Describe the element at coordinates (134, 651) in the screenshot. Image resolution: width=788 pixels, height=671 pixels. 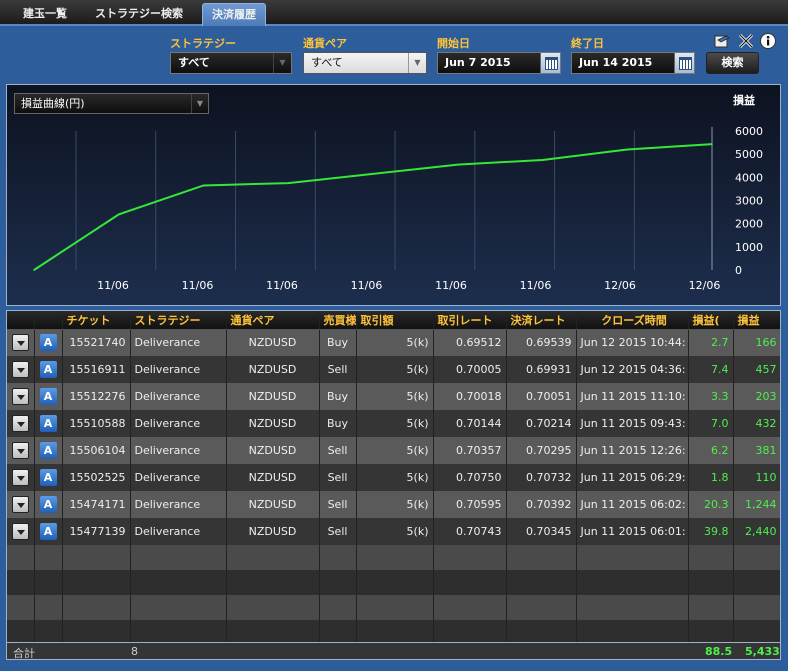
I see `total-count: 8` at that location.